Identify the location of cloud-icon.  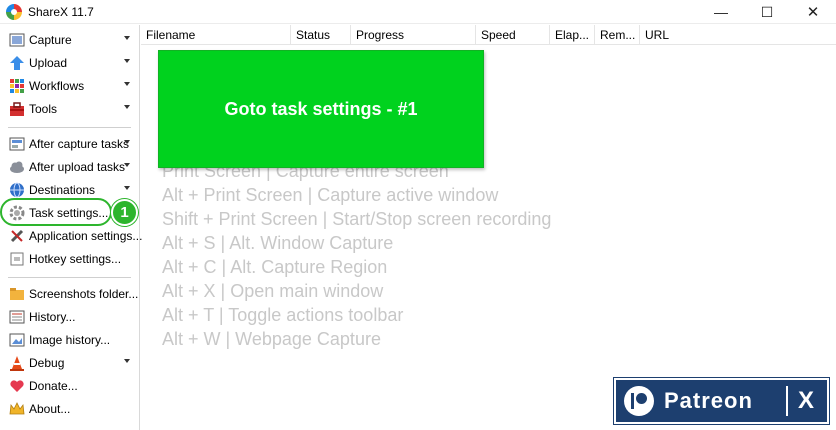
(17, 167).